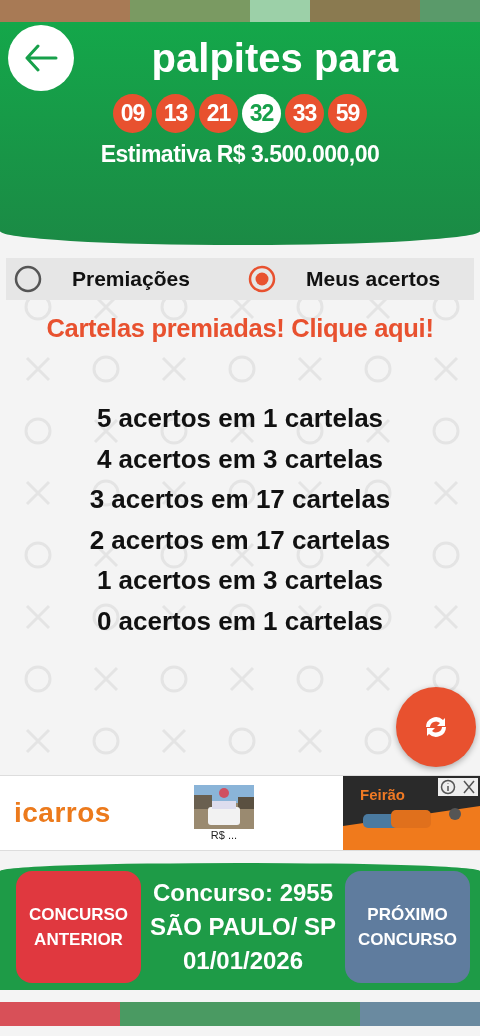 The width and height of the screenshot is (480, 1036). Describe the element at coordinates (243, 960) in the screenshot. I see `contest-date: 01/01/2026` at that location.